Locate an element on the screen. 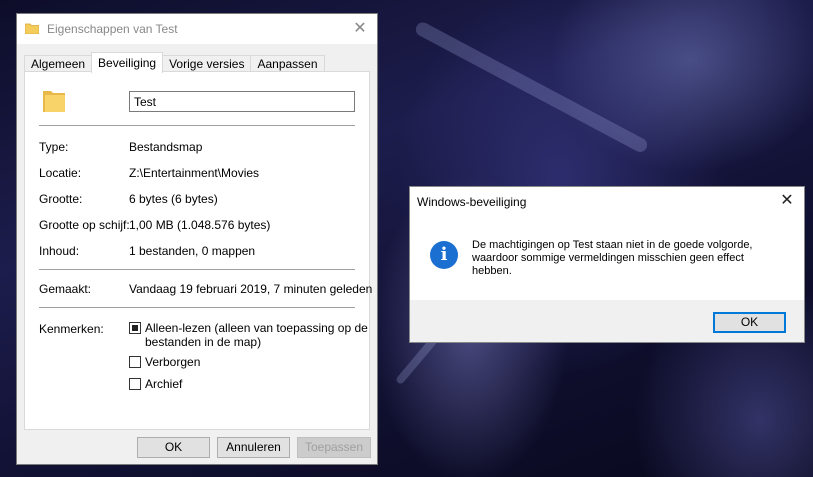 The image size is (813, 477). apply-button: Toepassen is located at coordinates (334, 447).